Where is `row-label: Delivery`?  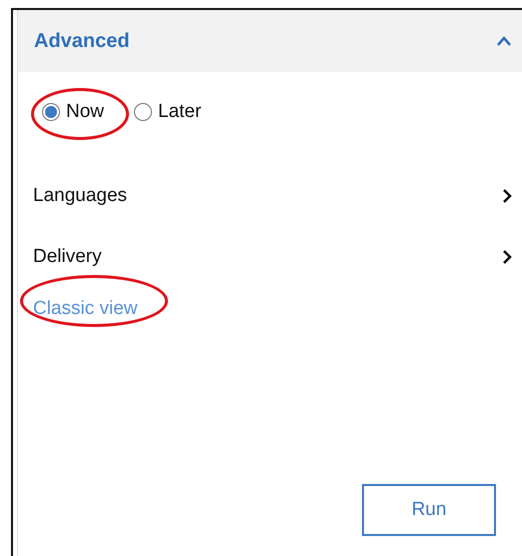
row-label: Delivery is located at coordinates (67, 257).